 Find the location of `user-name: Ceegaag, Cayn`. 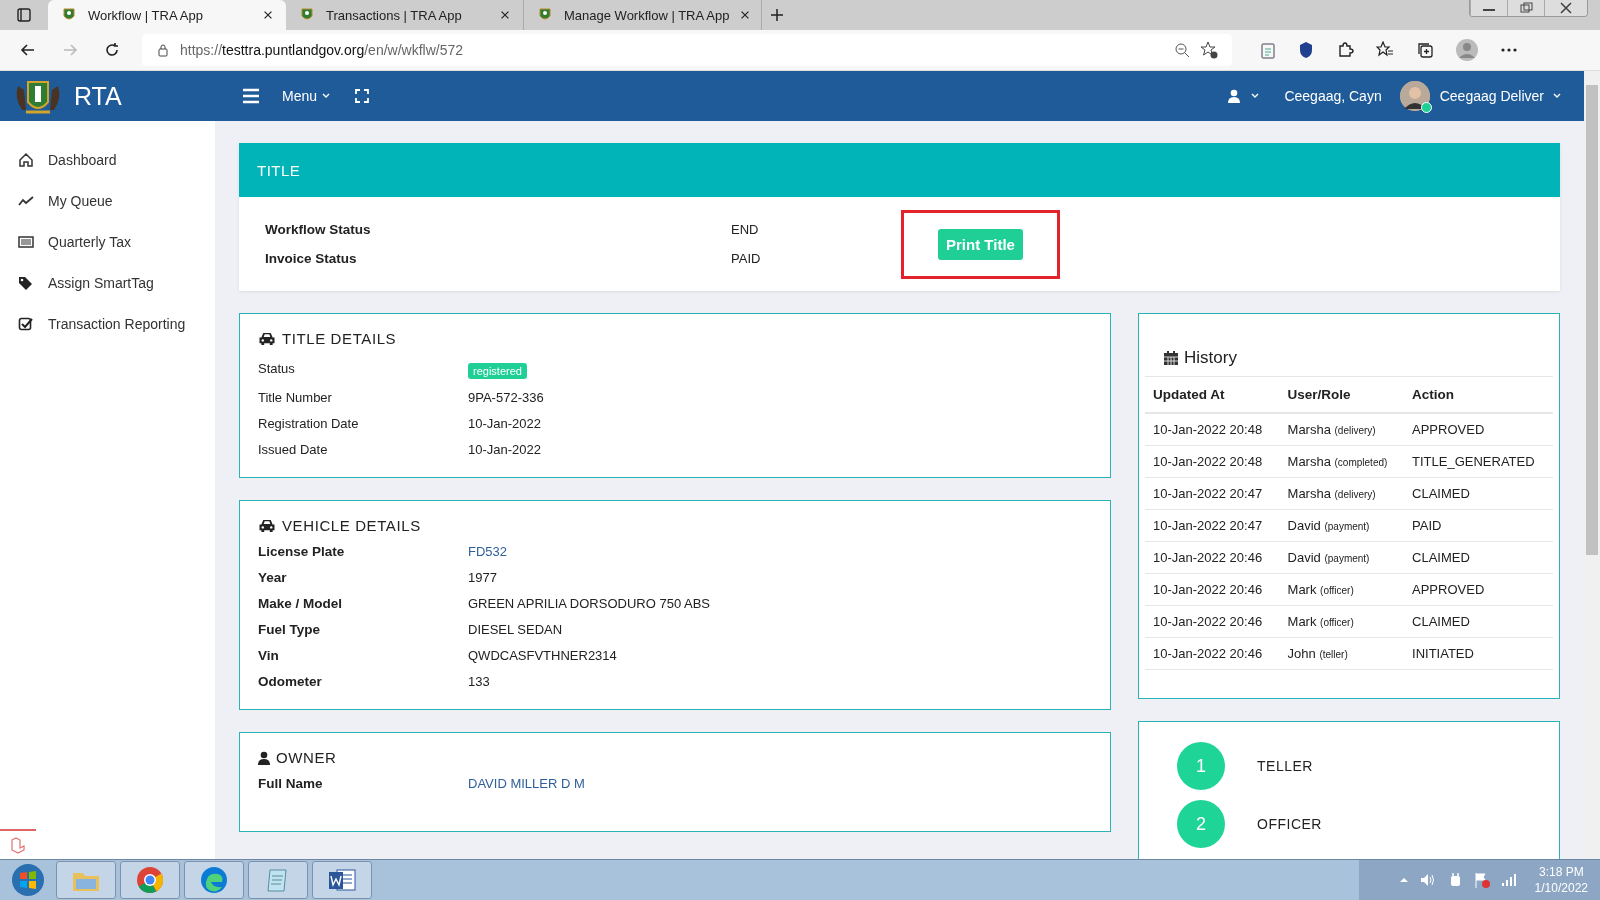

user-name: Ceegaag, Cayn is located at coordinates (1333, 96).